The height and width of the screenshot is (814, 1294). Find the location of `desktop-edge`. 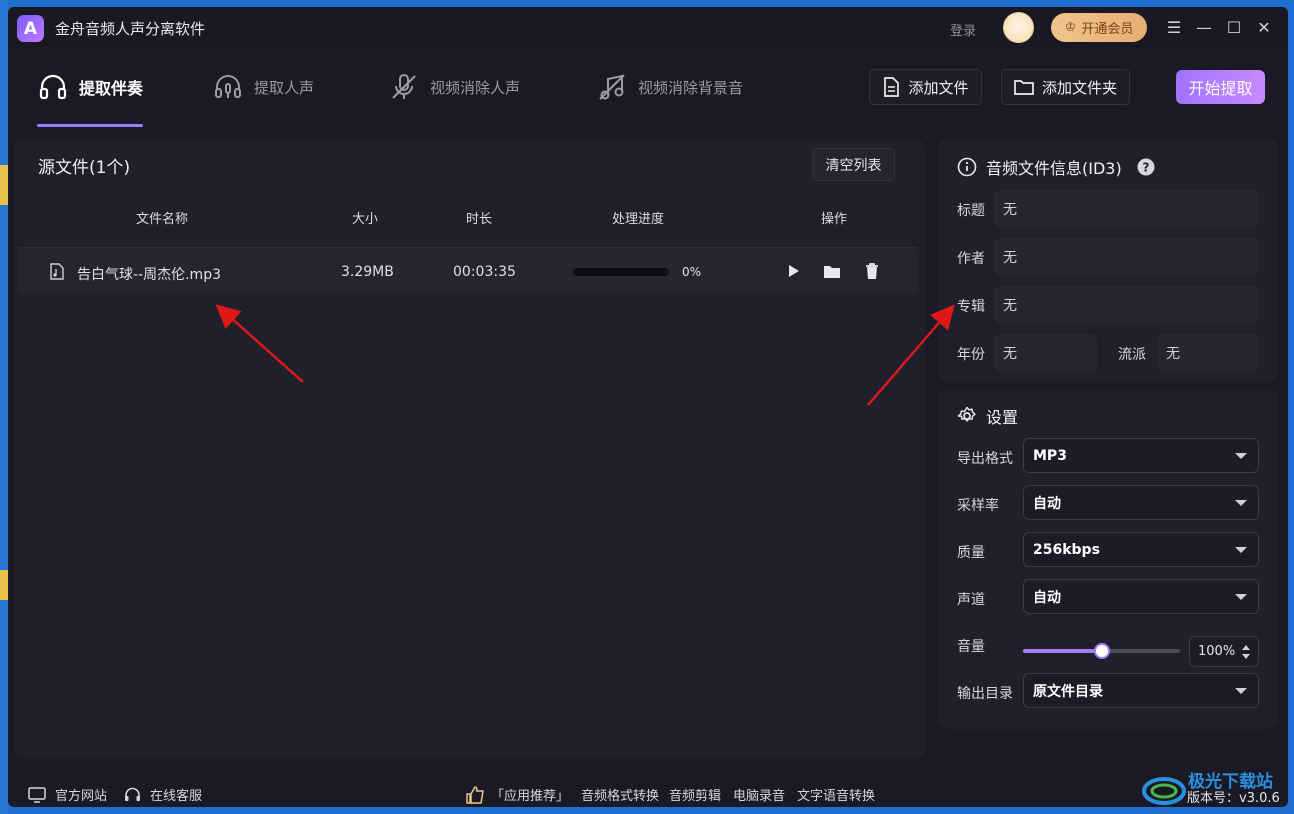

desktop-edge is located at coordinates (4, 407).